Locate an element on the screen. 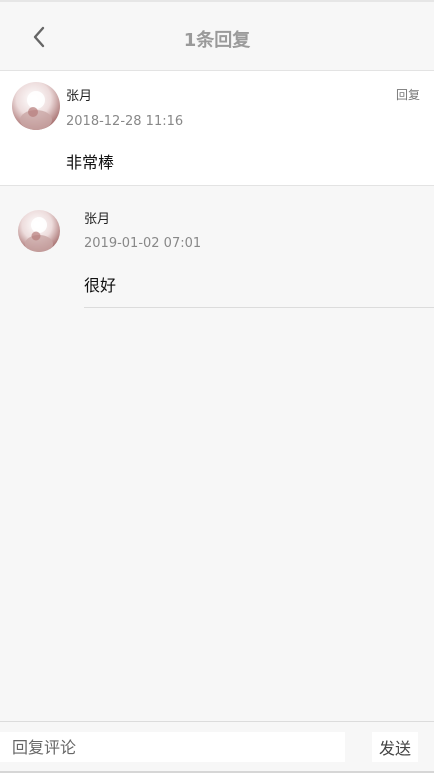  page-title: 1条回复 is located at coordinates (217, 40).